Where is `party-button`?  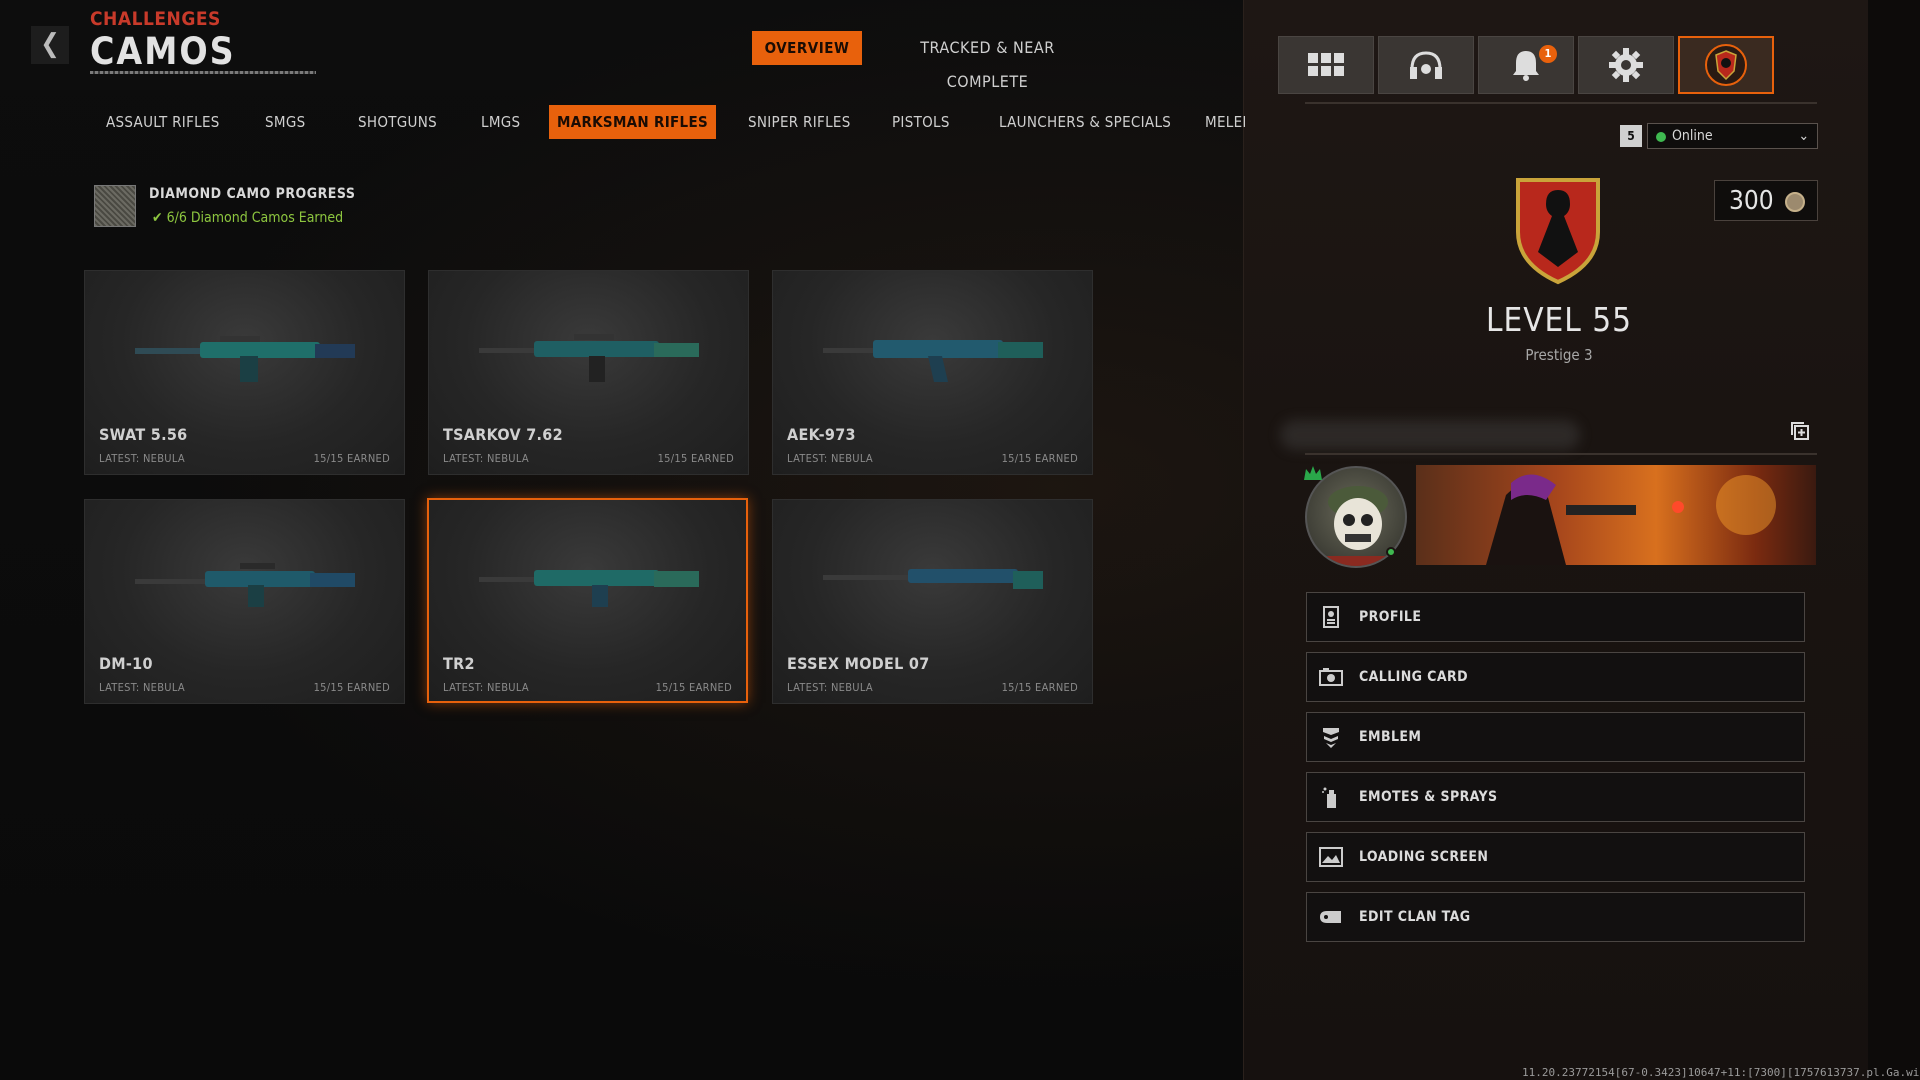
party-button is located at coordinates (1426, 65).